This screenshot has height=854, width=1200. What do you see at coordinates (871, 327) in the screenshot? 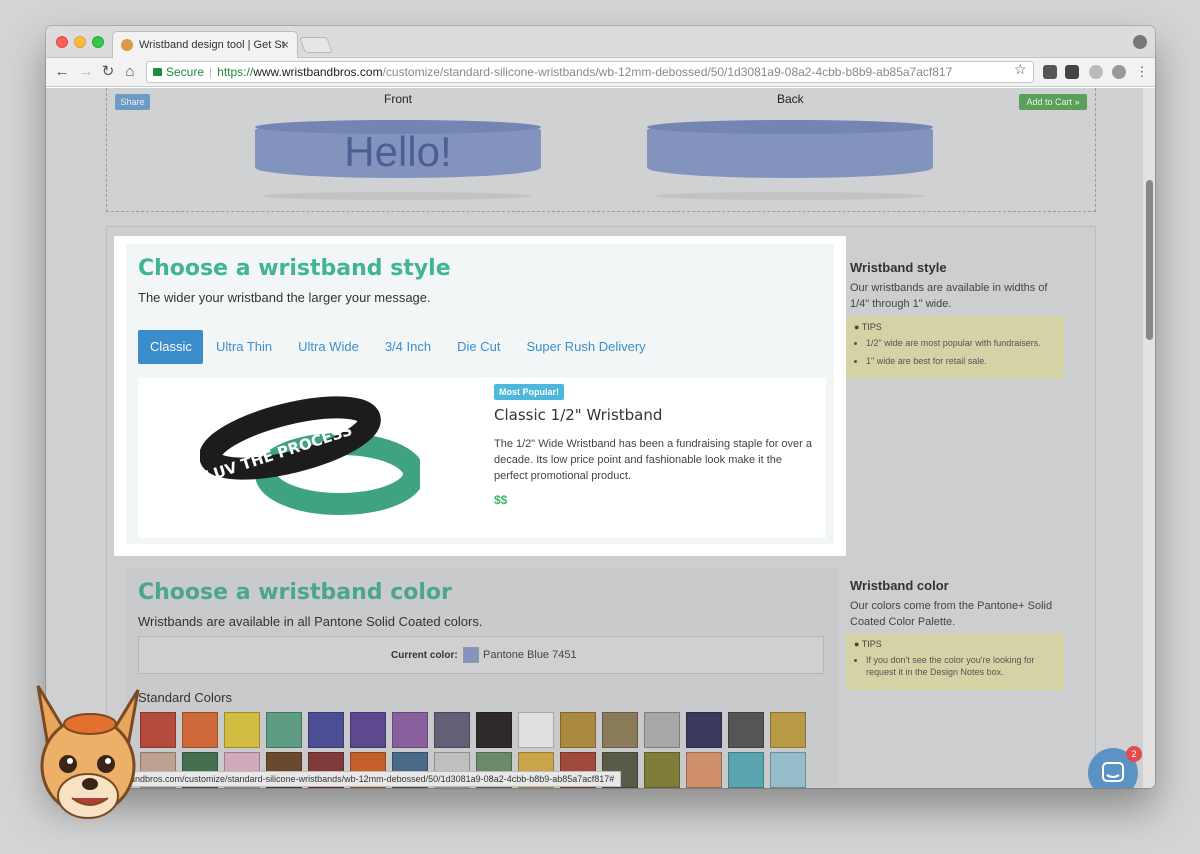
I see `style-tips-title: TIPS` at bounding box center [871, 327].